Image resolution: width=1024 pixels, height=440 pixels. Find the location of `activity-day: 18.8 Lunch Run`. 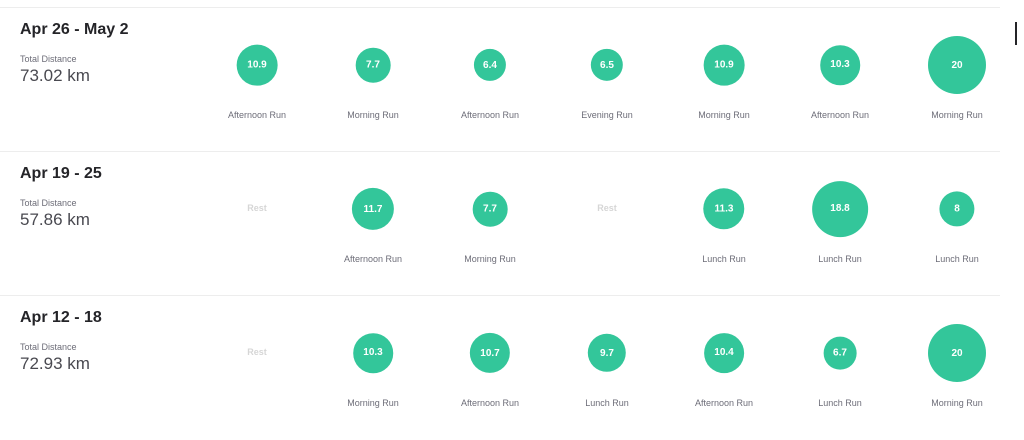

activity-day: 18.8 Lunch Run is located at coordinates (840, 224).